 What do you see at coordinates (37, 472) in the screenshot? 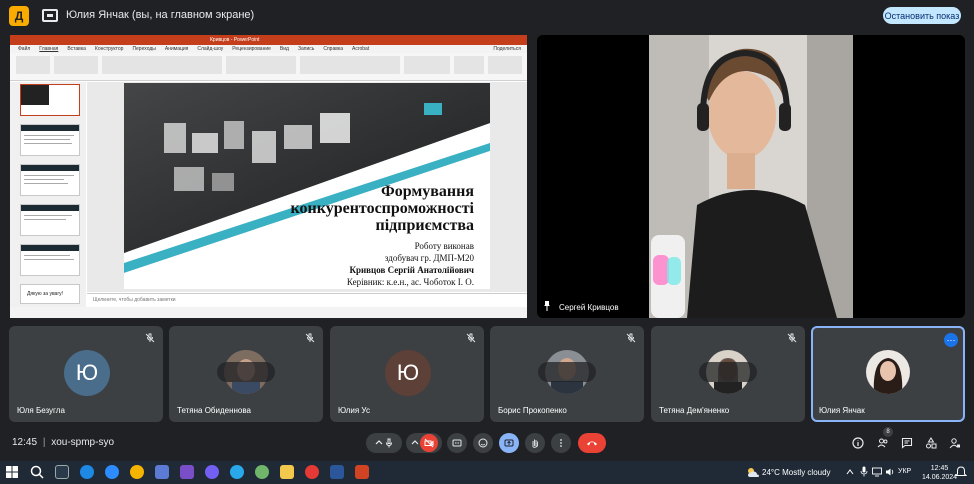
I see `search-icon` at bounding box center [37, 472].